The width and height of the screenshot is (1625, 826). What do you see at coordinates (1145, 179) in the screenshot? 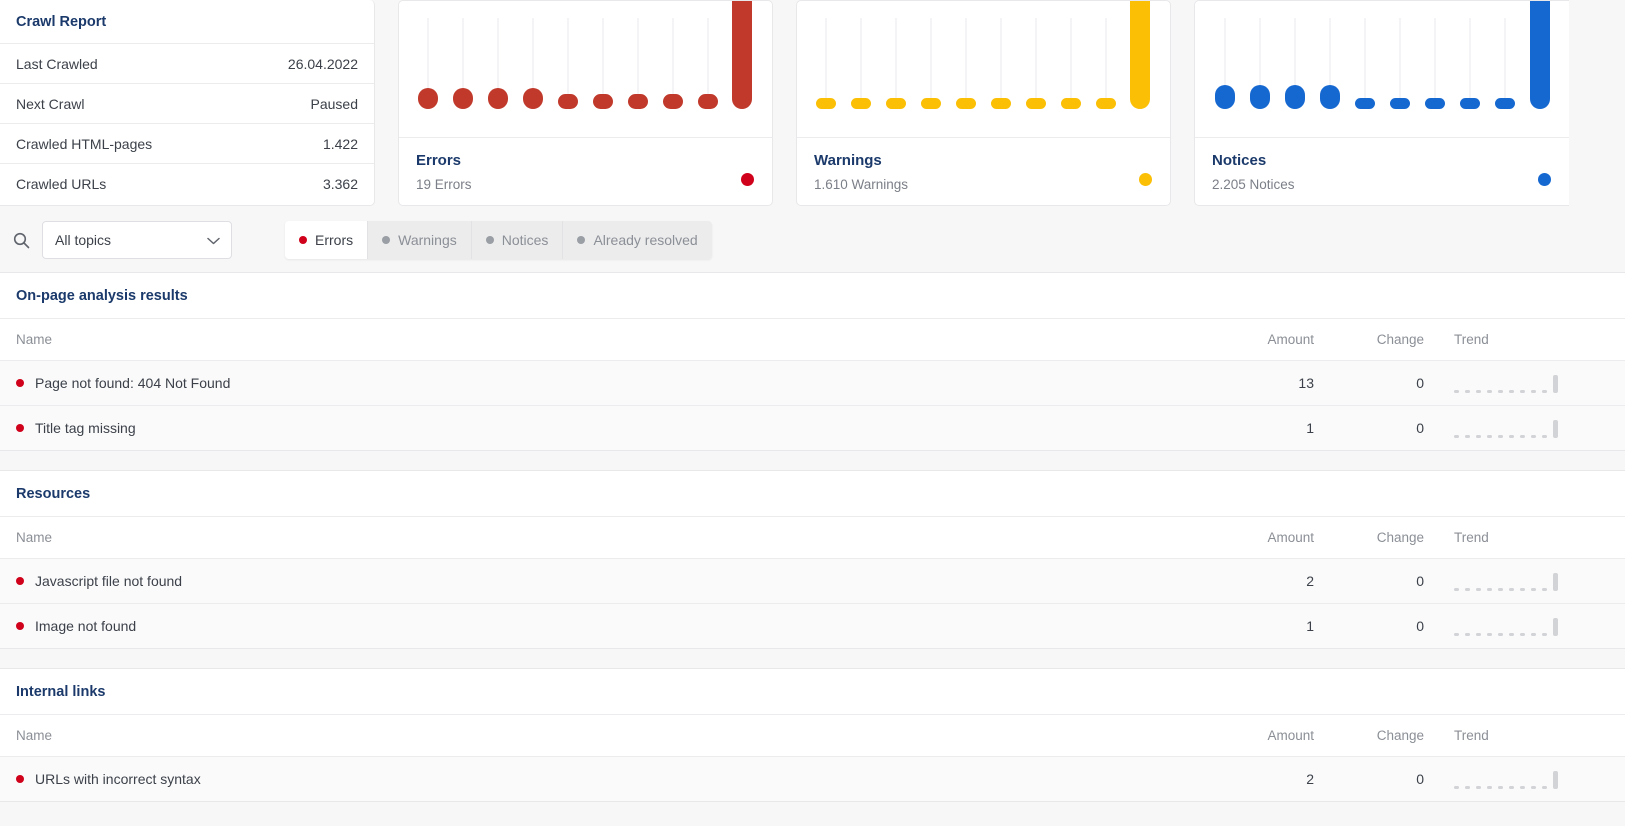
I see `metric-legend-dot` at bounding box center [1145, 179].